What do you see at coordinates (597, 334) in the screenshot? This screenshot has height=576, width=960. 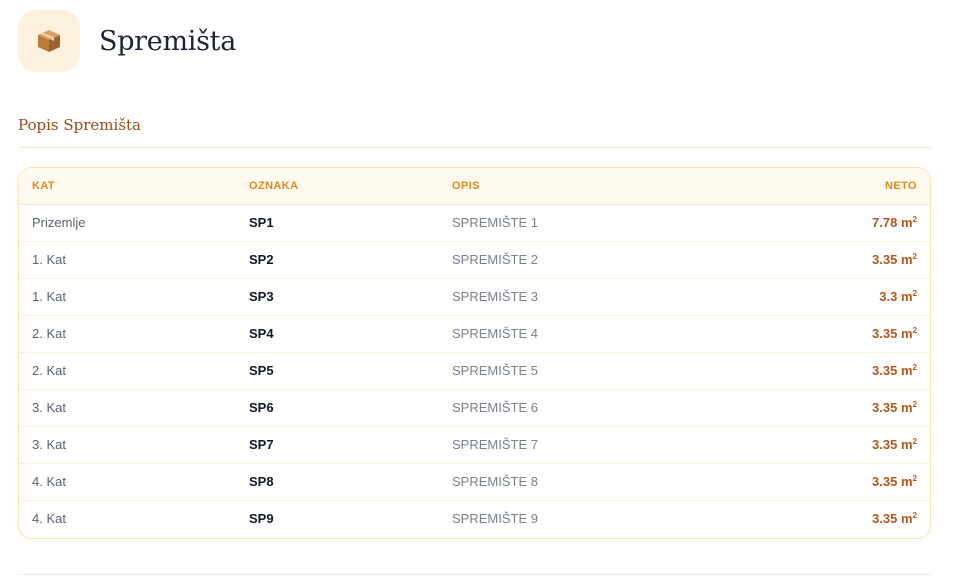 I see `cell-opis: SPREMIŠTE 4` at bounding box center [597, 334].